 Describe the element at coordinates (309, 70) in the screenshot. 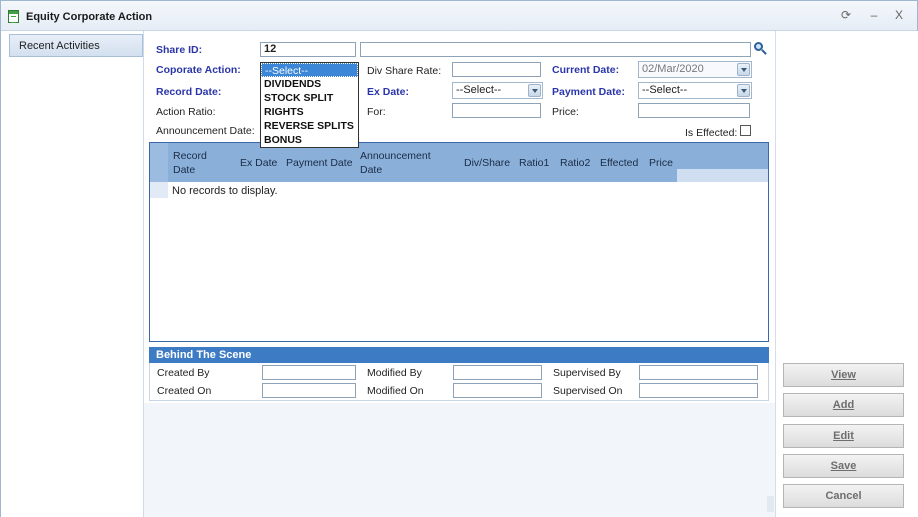

I see `dropdown-option-select: --Select--` at that location.